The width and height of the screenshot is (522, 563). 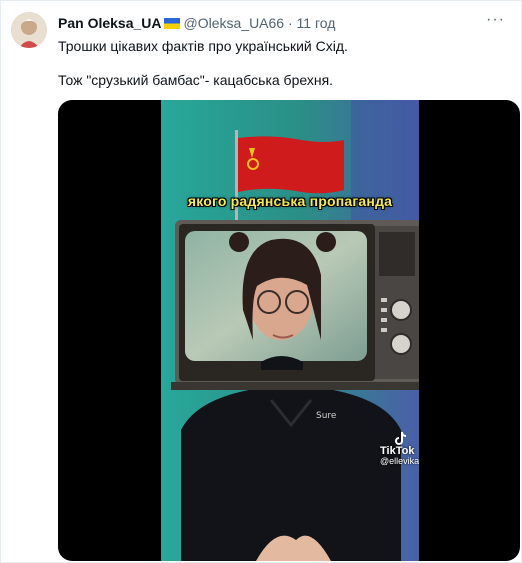 I want to click on tiktok-watermark: TikTok @ellevika, so click(x=399, y=456).